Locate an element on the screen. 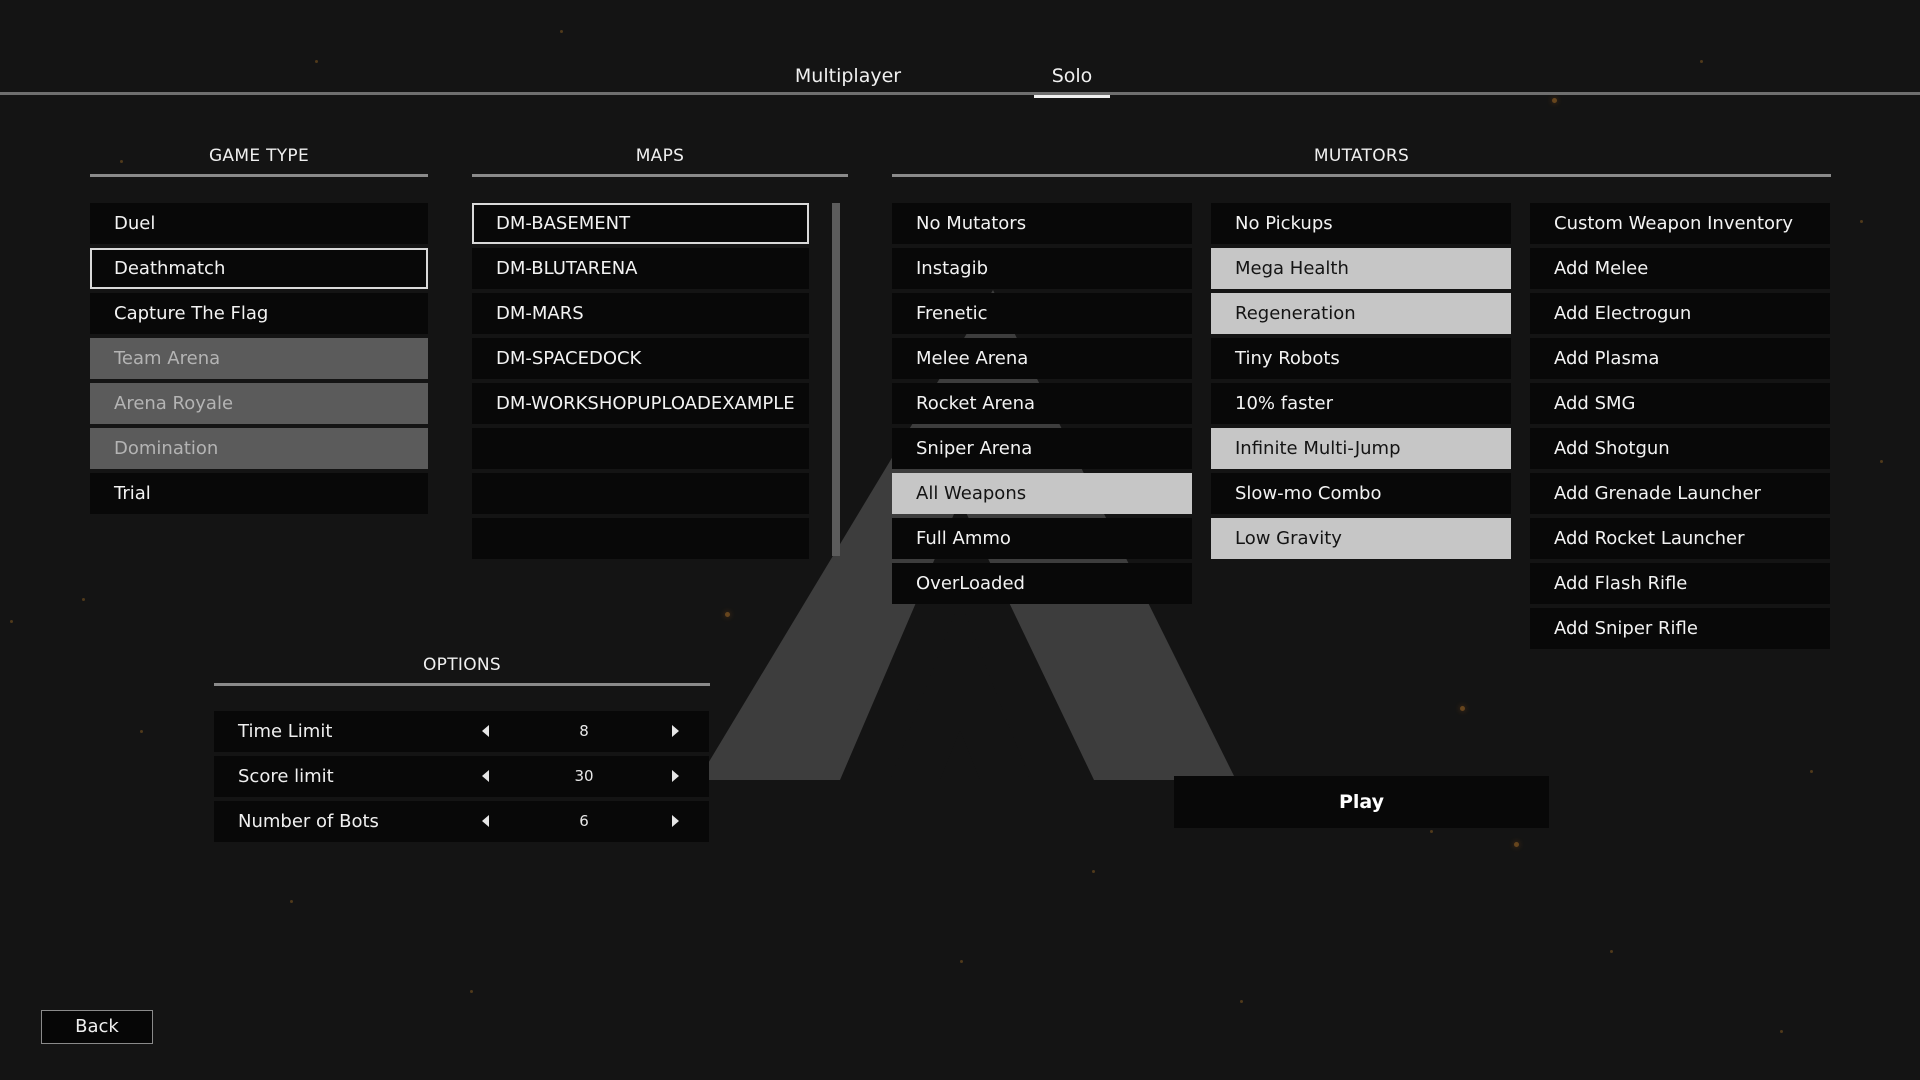 The width and height of the screenshot is (1920, 1080). mutator-item: Add Flash Rifle is located at coordinates (1680, 583).